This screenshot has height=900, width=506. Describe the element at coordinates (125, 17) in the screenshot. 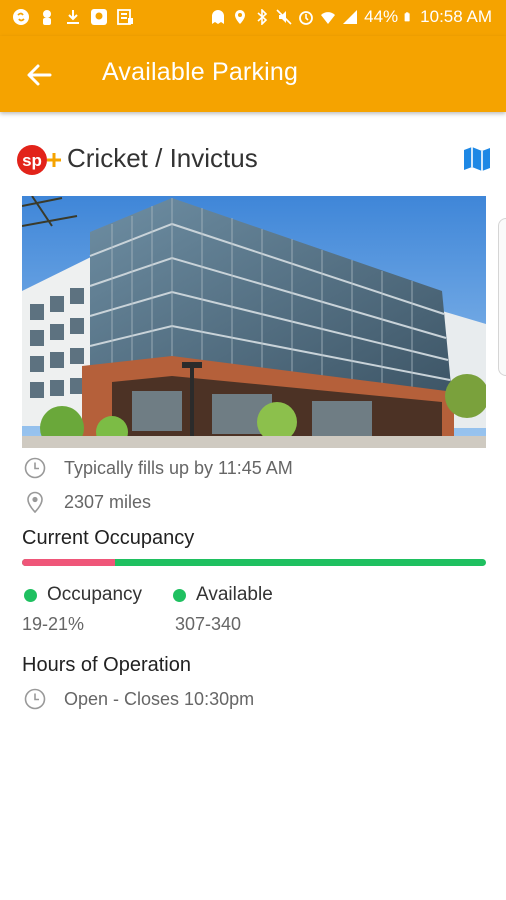

I see `news-icon` at that location.